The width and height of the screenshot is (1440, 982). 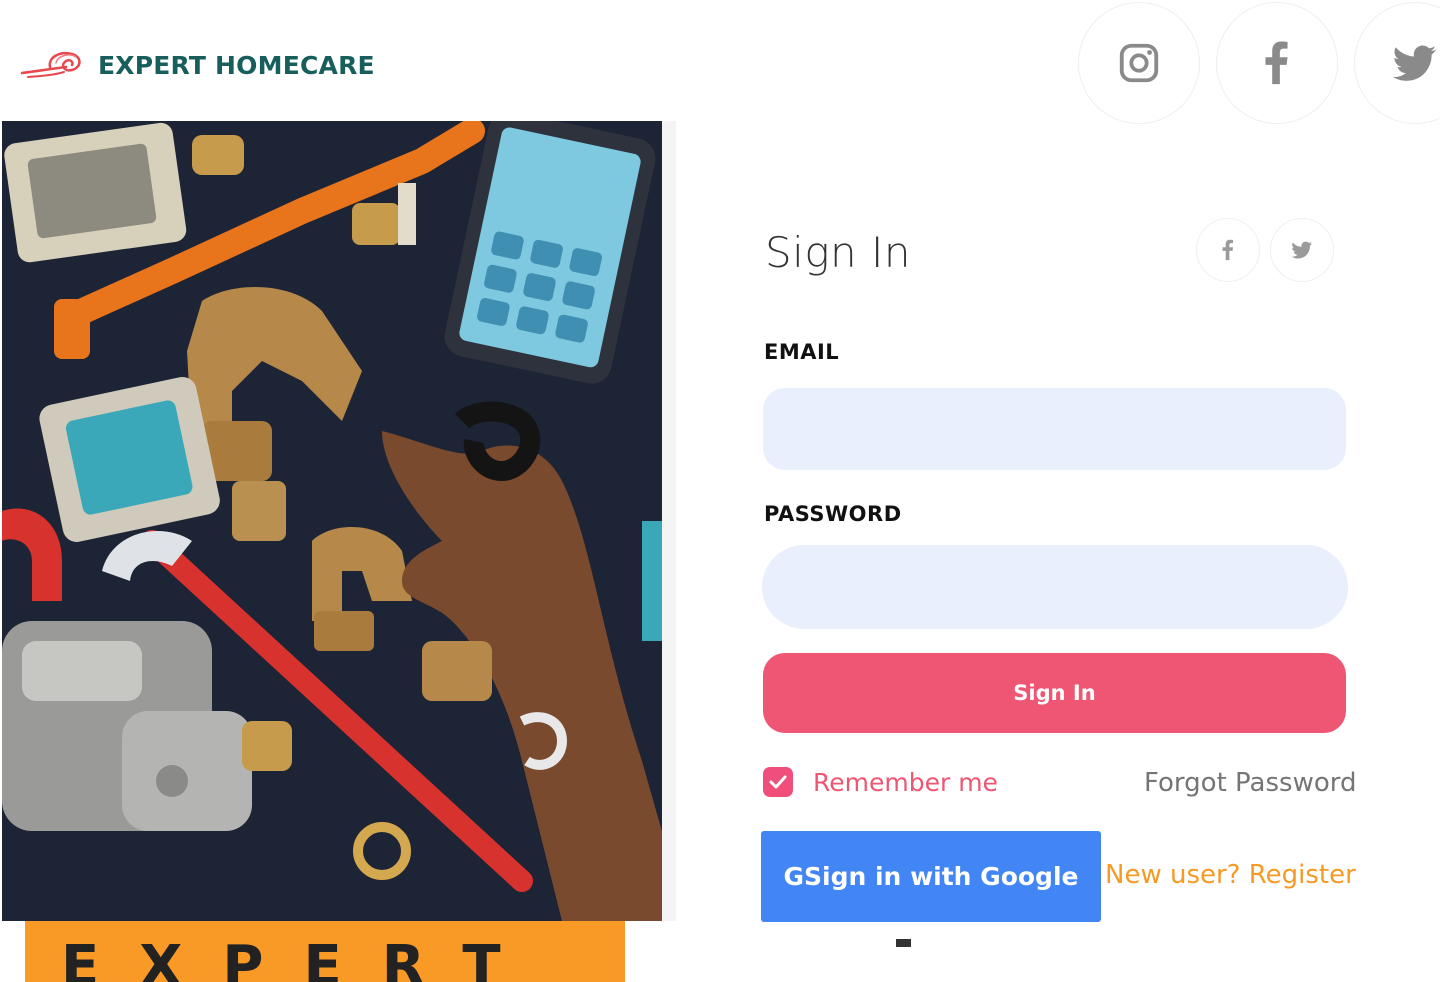 I want to click on remember-me: Remember me, so click(x=880, y=782).